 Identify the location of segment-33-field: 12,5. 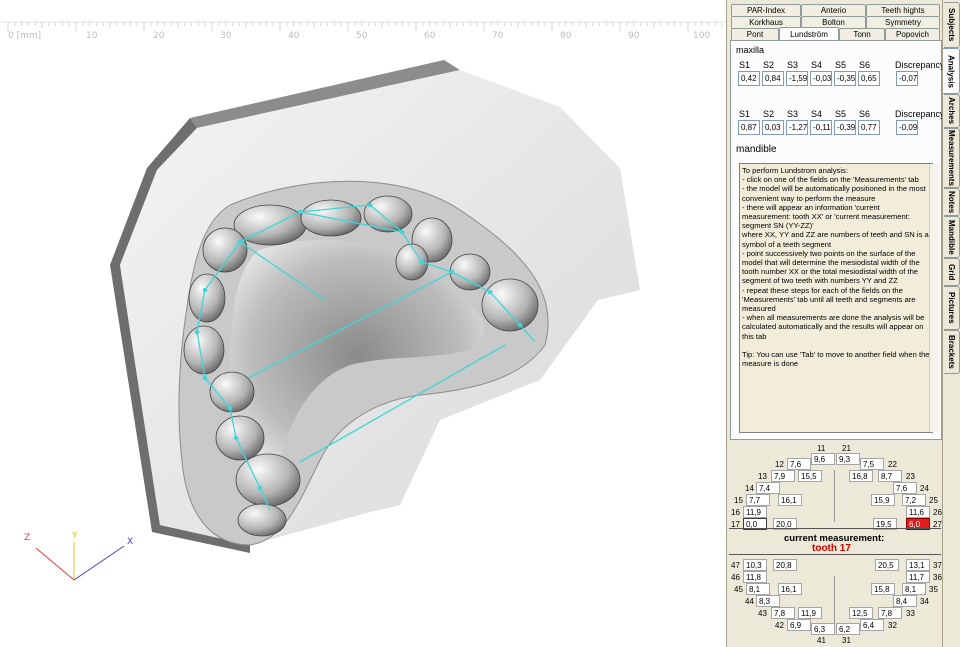
(861, 613).